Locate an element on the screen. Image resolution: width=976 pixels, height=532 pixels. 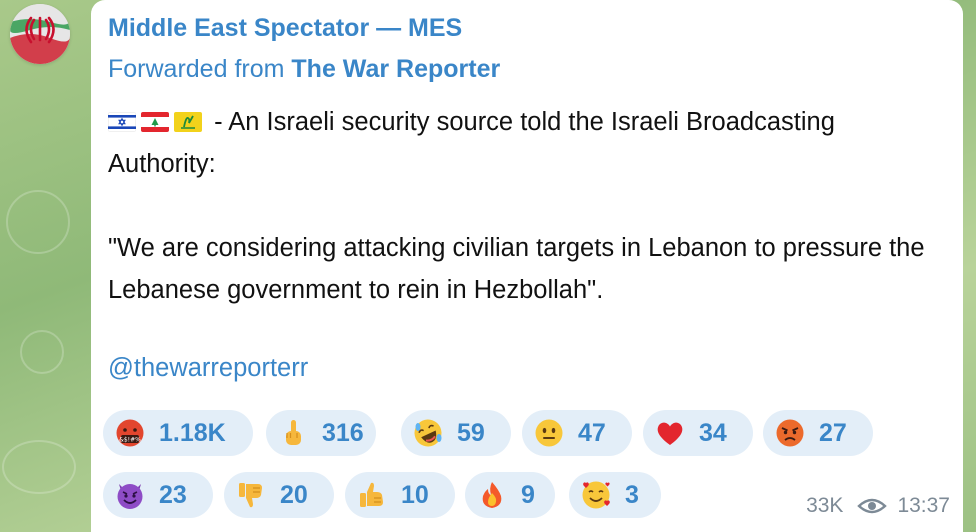
reaction-count: 27 is located at coordinates (833, 432).